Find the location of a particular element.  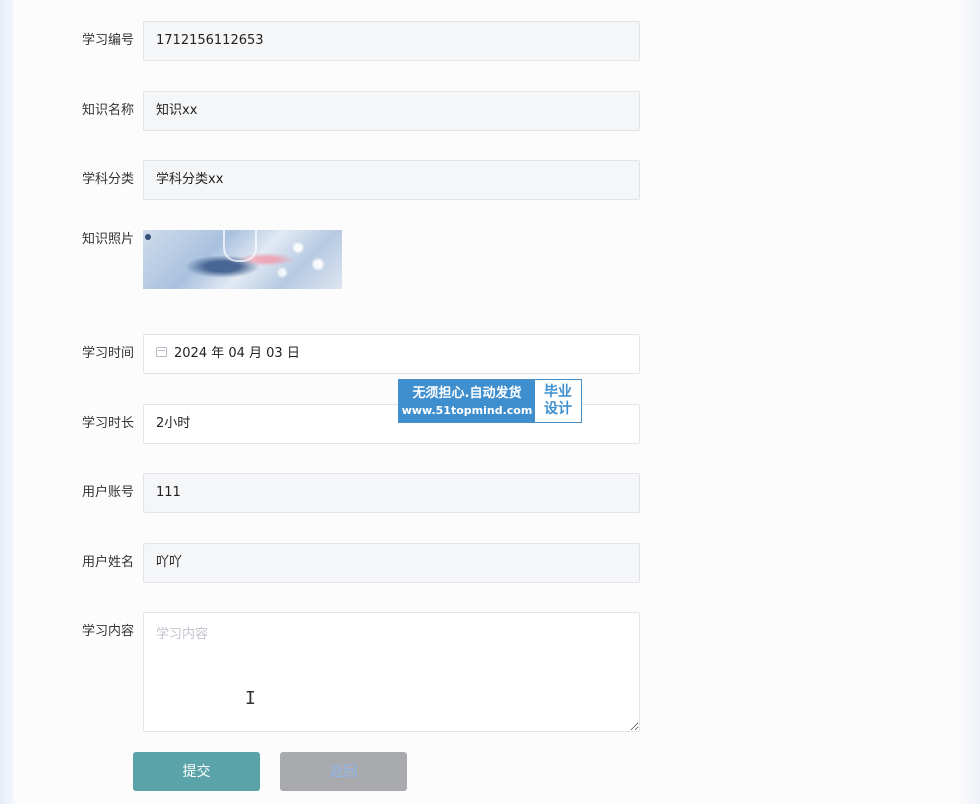

knowledge-name-field: 知识xx is located at coordinates (391, 111).